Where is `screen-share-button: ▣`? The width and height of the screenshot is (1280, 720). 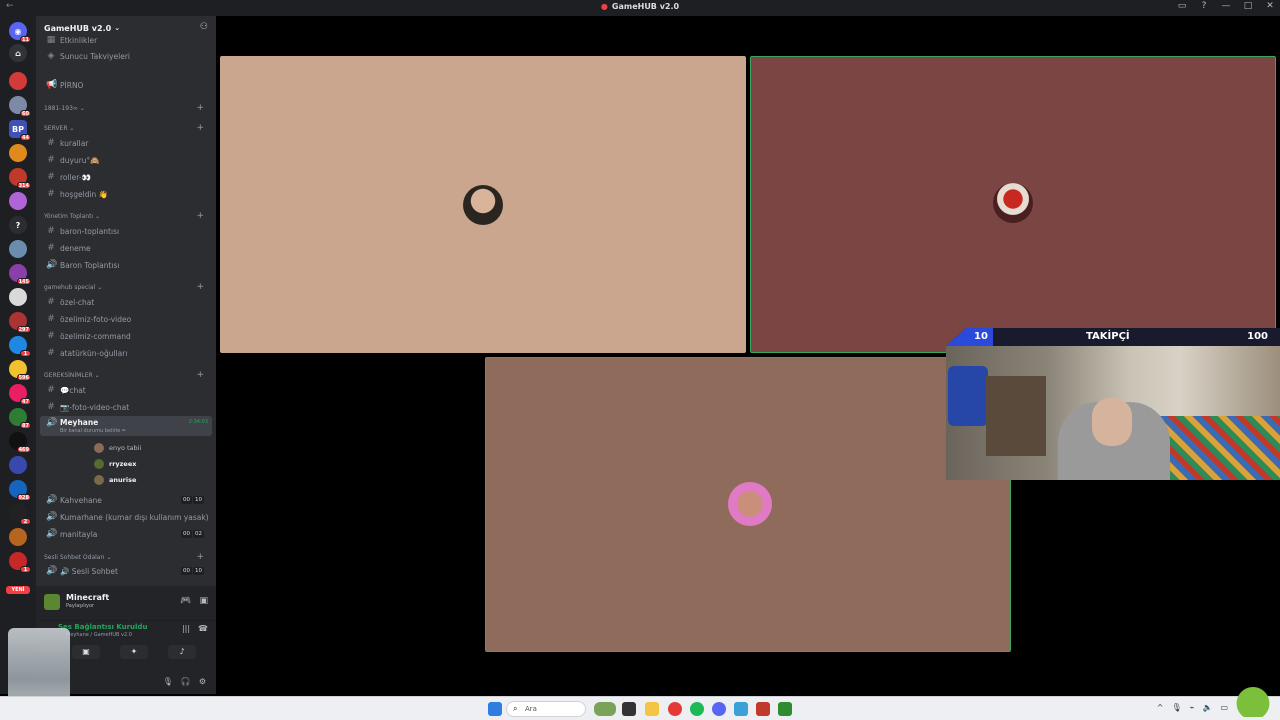
screen-share-button: ▣ is located at coordinates (86, 652).